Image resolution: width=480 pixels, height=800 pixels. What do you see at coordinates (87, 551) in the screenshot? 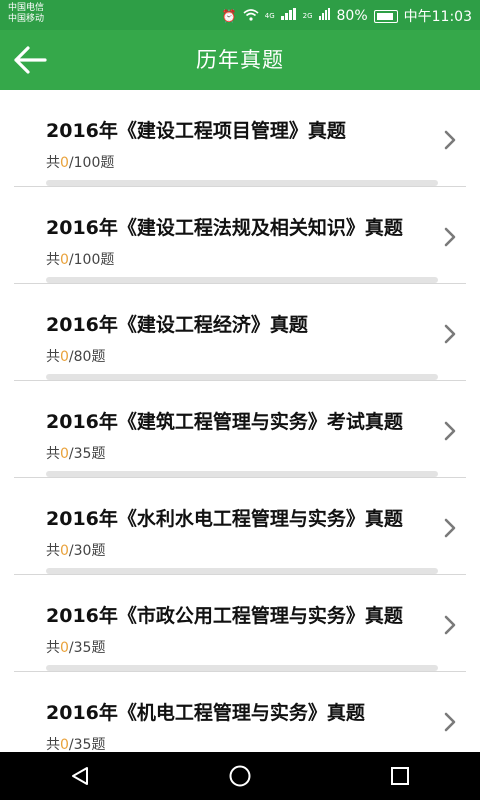
I see `total-count: /30题` at bounding box center [87, 551].